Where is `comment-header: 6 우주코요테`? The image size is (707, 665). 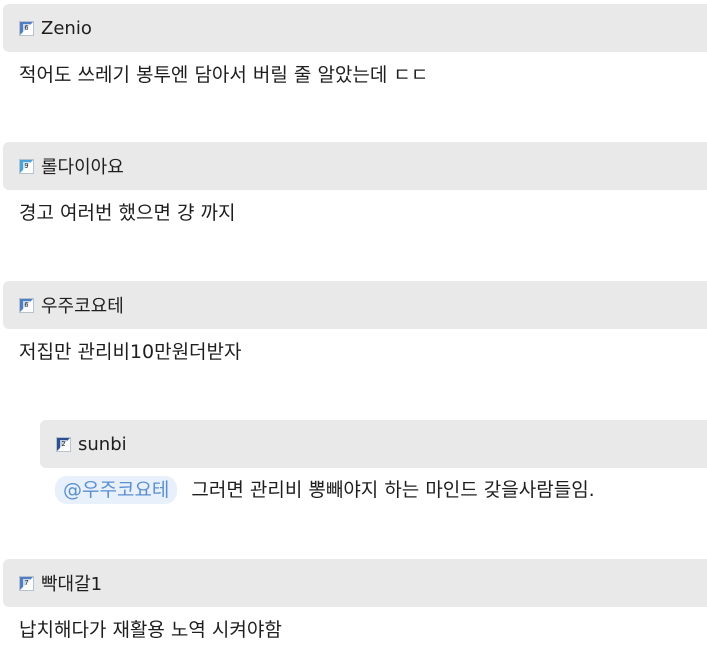
comment-header: 6 우주코요테 is located at coordinates (355, 305).